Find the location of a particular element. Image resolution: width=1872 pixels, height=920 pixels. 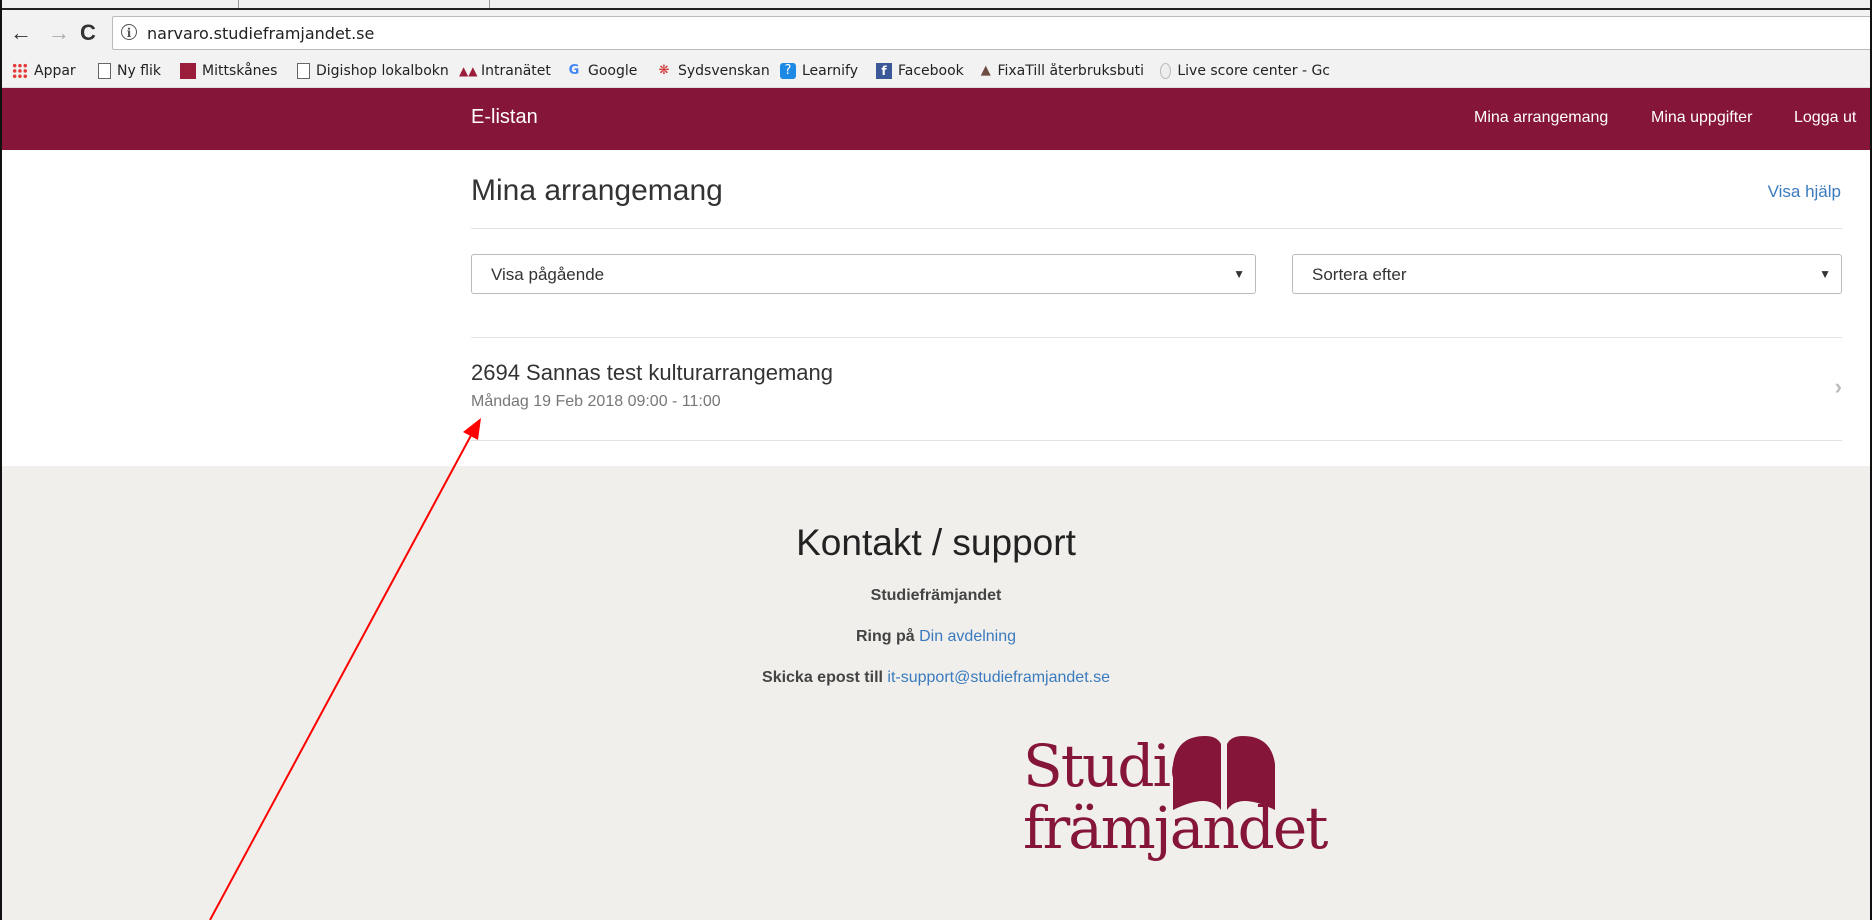

brand-title: E-listan is located at coordinates (504, 117).